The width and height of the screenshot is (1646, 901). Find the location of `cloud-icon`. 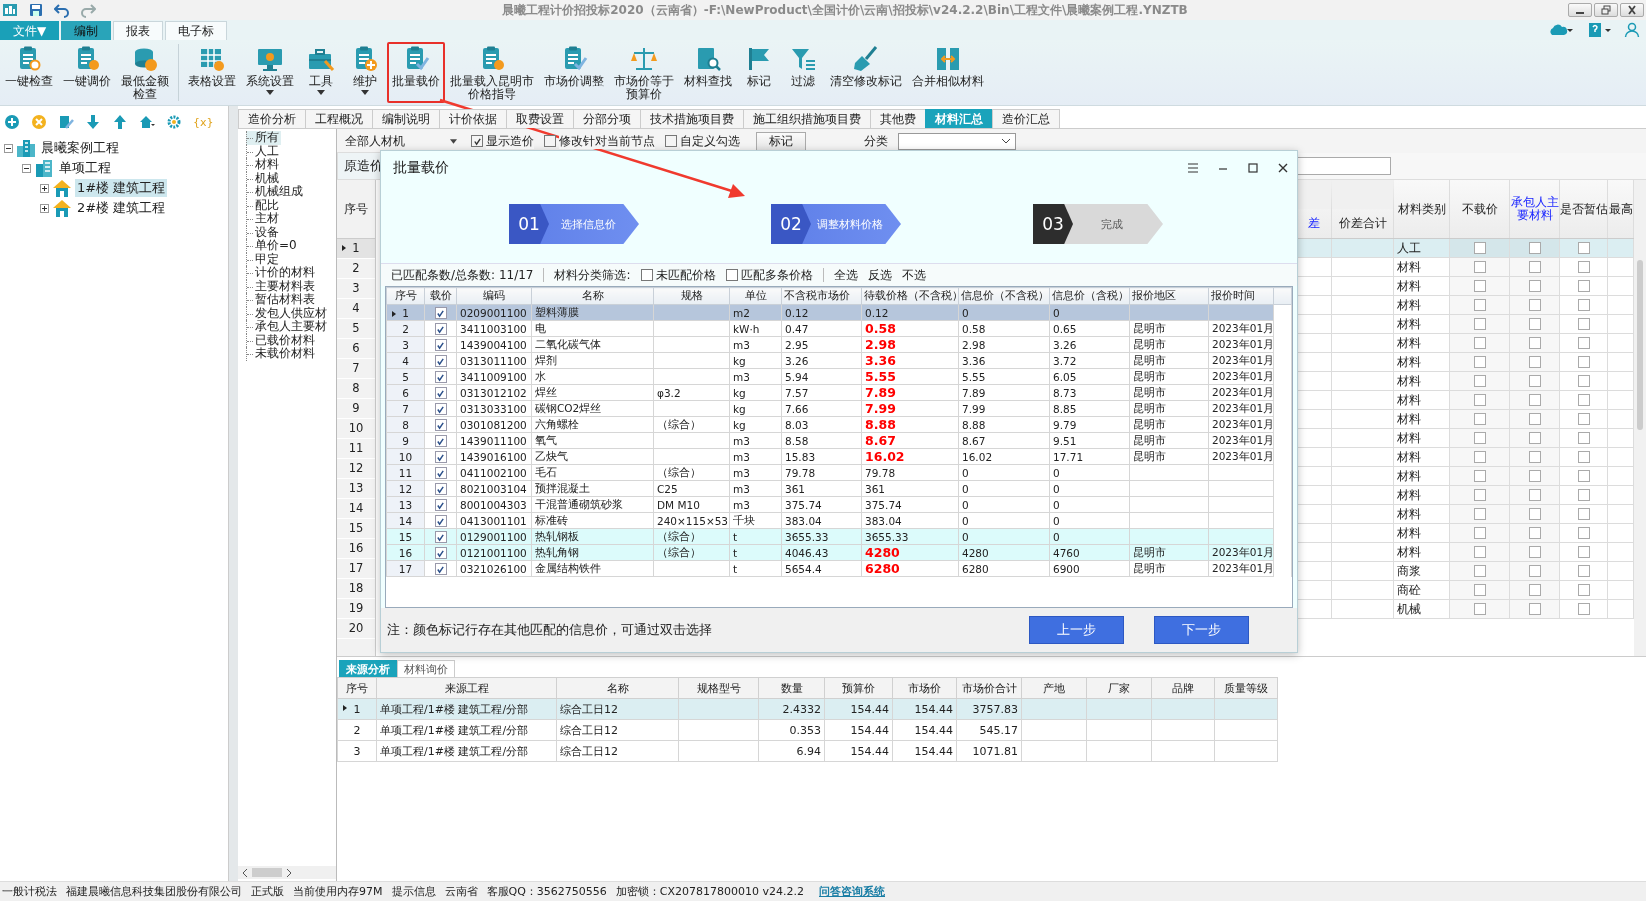

cloud-icon is located at coordinates (1561, 30).